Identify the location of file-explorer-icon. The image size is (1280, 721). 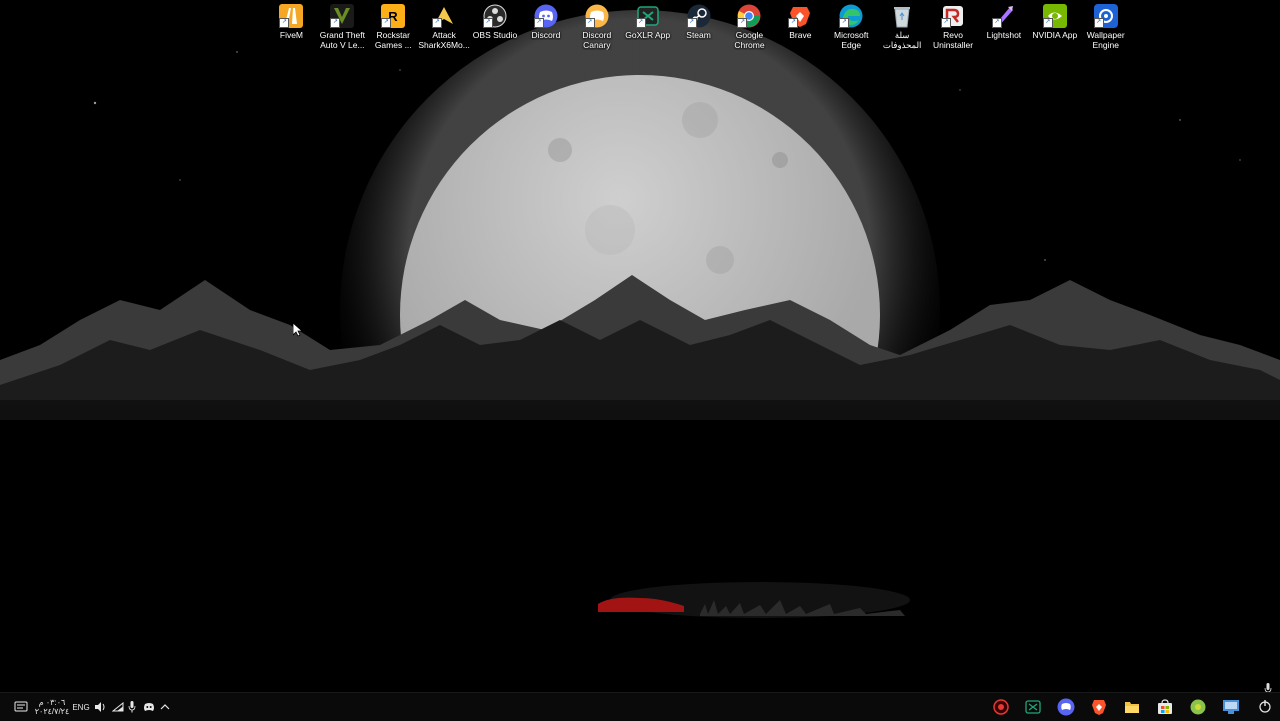
(1132, 707).